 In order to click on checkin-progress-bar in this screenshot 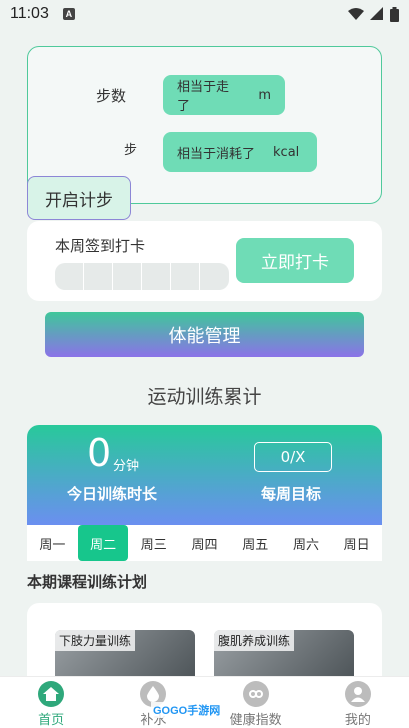, I will do `click(142, 276)`.